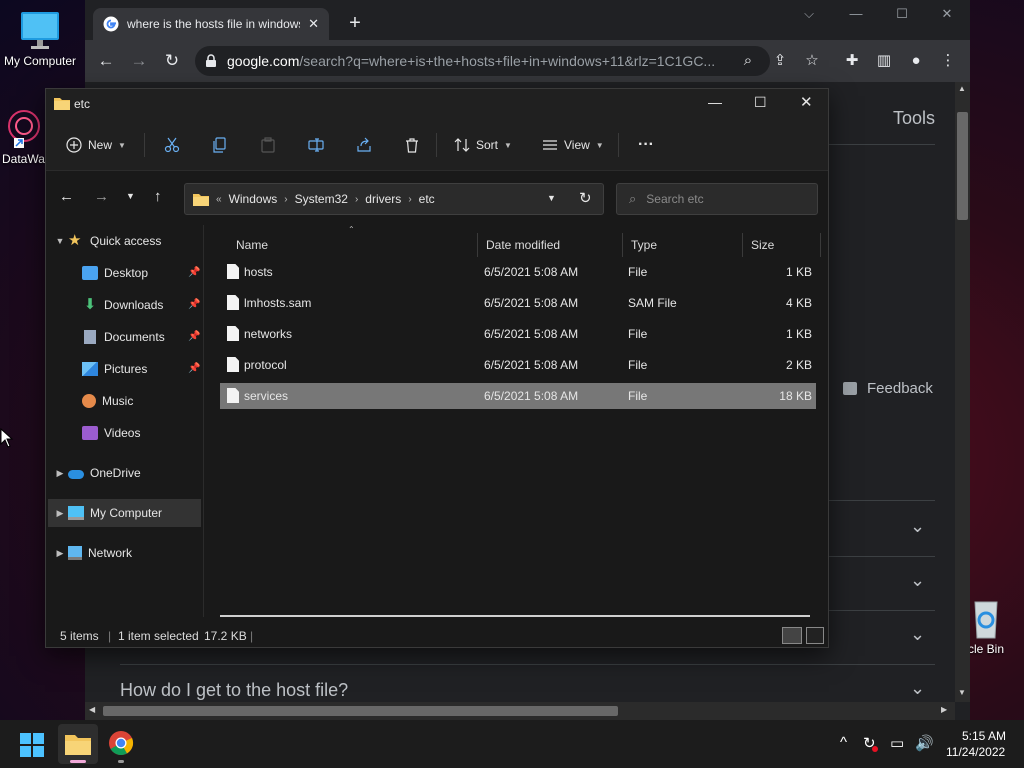  What do you see at coordinates (897, 743) in the screenshot?
I see `network-icon: ▭` at bounding box center [897, 743].